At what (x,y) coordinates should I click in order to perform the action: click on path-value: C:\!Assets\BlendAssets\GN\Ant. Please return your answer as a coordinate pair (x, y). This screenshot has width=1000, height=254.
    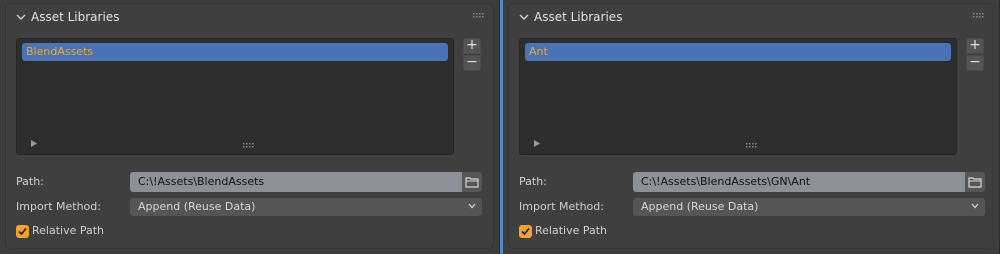
    Looking at the image, I should click on (726, 181).